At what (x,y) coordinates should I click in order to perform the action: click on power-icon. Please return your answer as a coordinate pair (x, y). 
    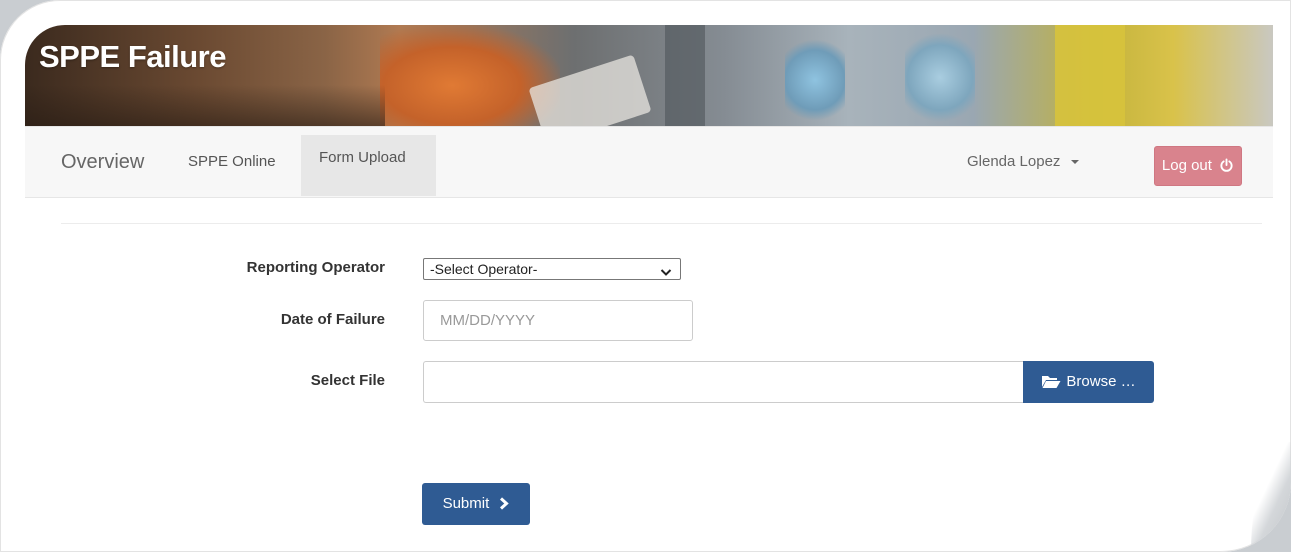
    Looking at the image, I should click on (1226, 169).